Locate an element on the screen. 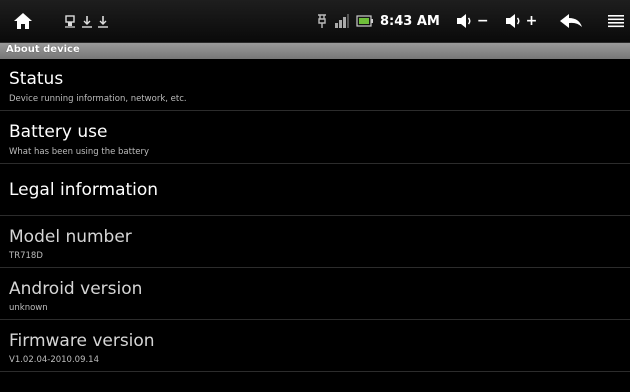 This screenshot has height=392, width=630. back-button is located at coordinates (571, 21).